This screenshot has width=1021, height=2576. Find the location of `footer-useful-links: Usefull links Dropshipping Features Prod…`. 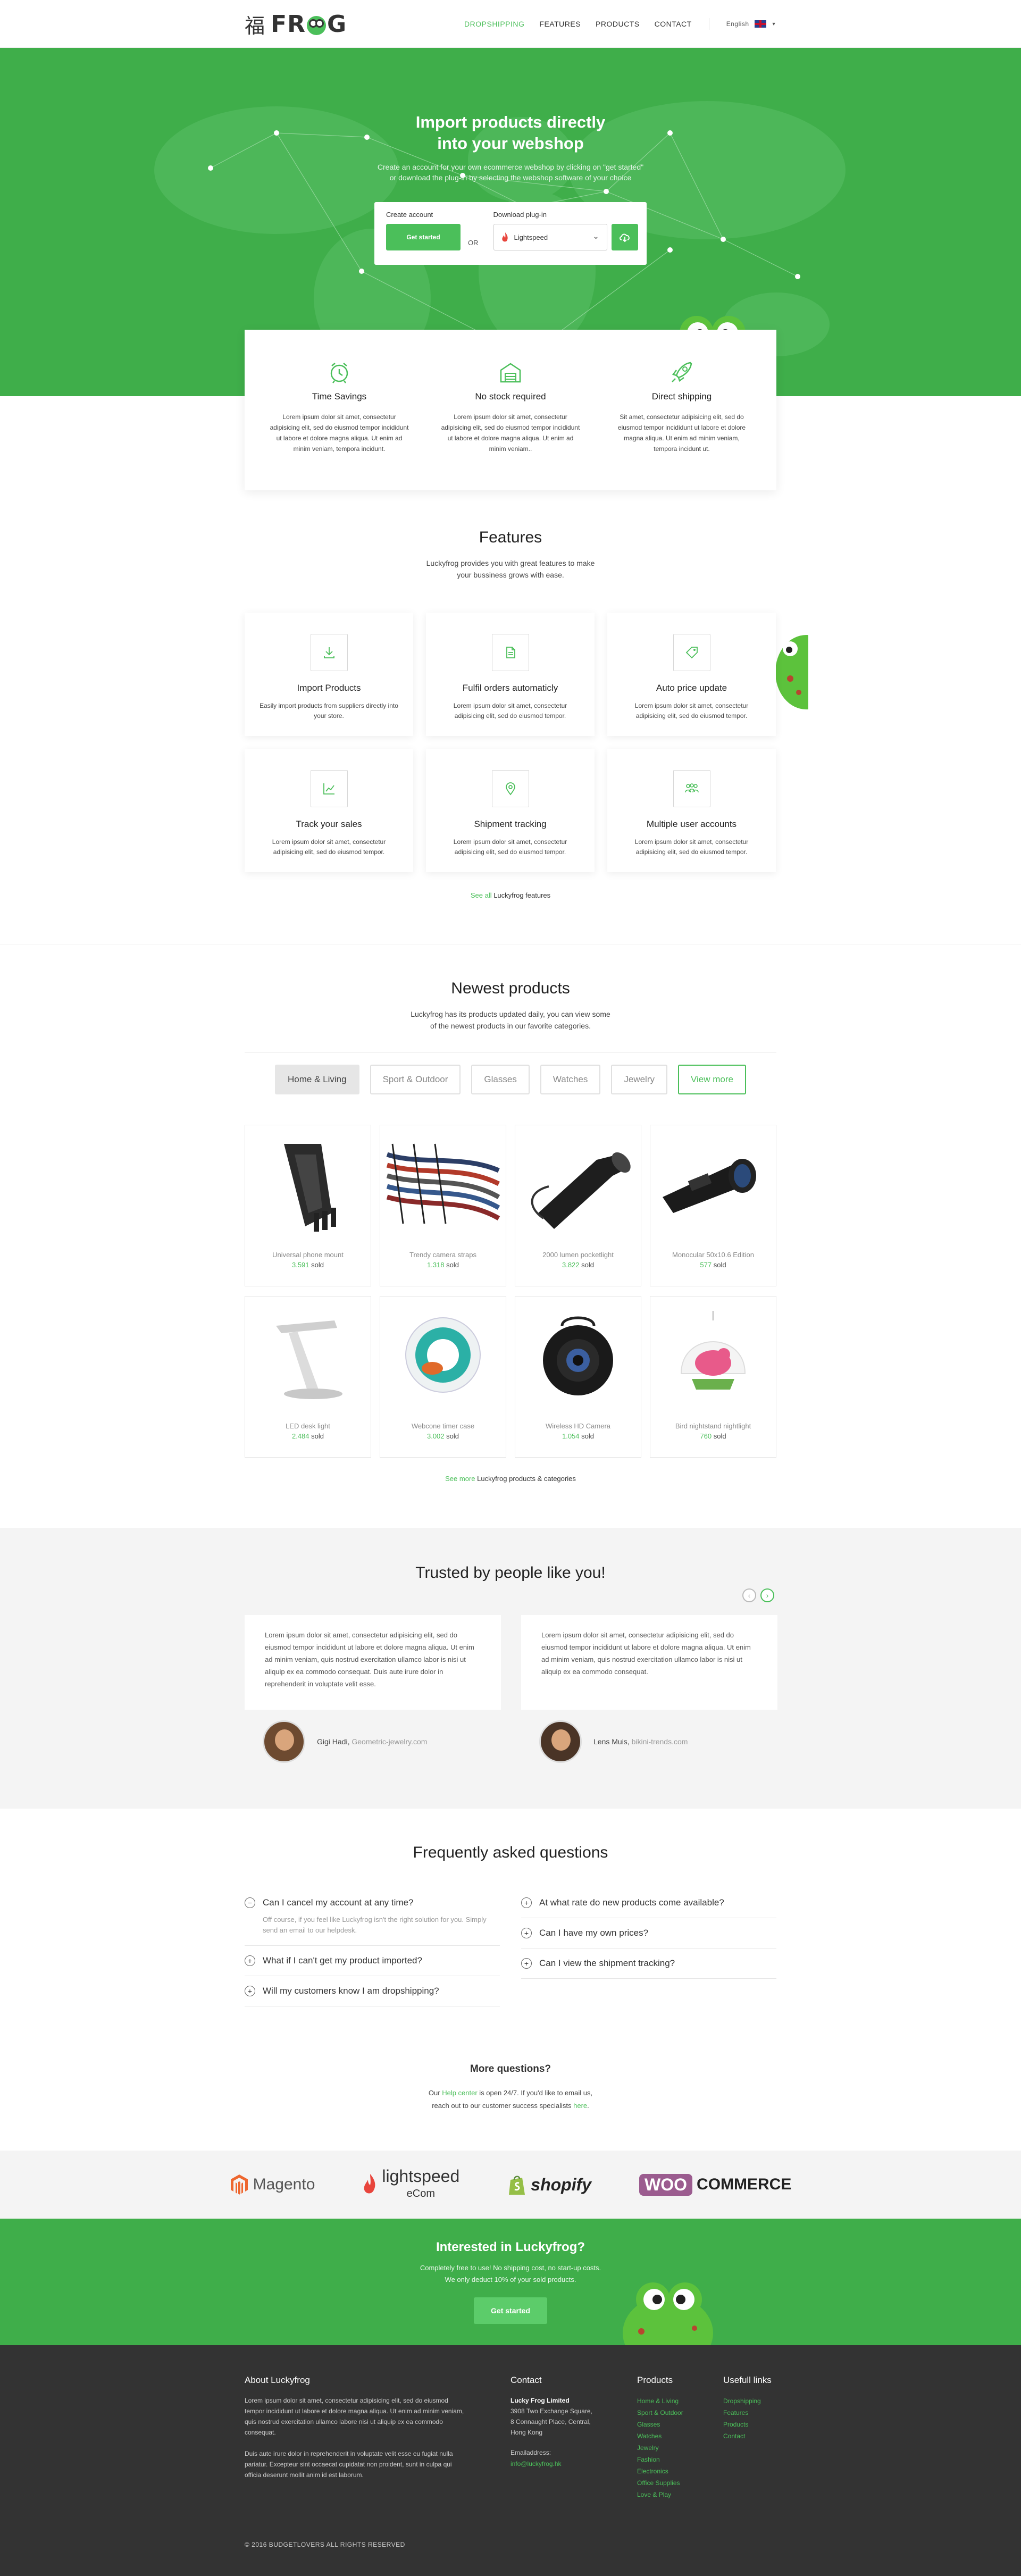

footer-useful-links: Usefull links Dropshipping Features Prod… is located at coordinates (747, 2408).